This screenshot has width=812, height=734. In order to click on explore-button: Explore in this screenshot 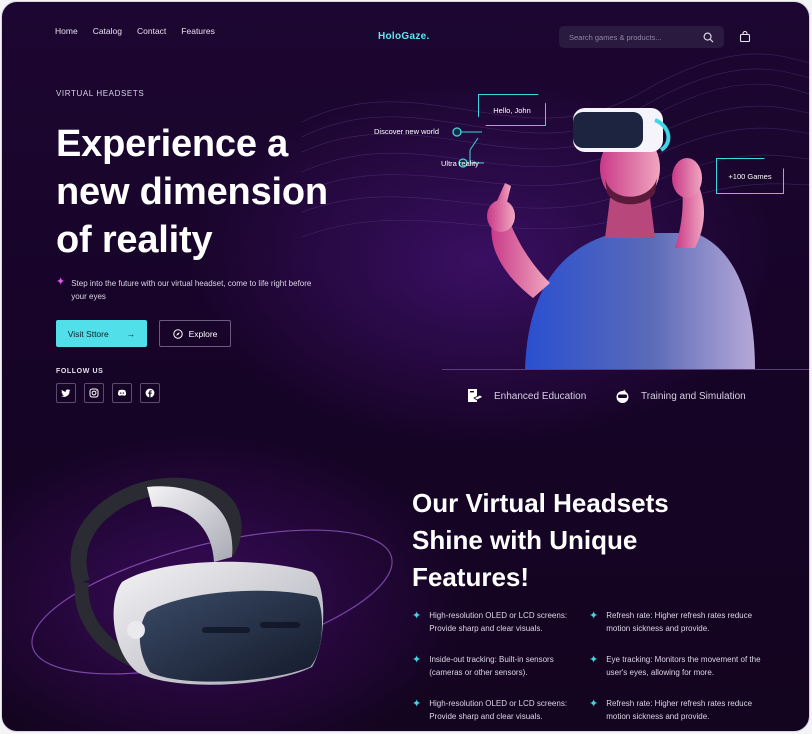, I will do `click(195, 333)`.